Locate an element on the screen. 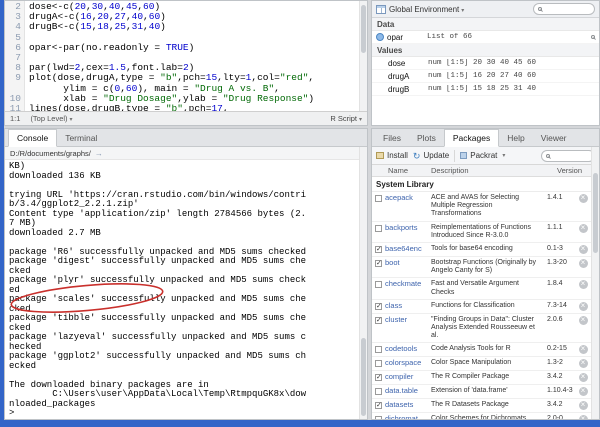 The width and height of the screenshot is (600, 427). editor-scrollbar-thumb is located at coordinates (363, 29).